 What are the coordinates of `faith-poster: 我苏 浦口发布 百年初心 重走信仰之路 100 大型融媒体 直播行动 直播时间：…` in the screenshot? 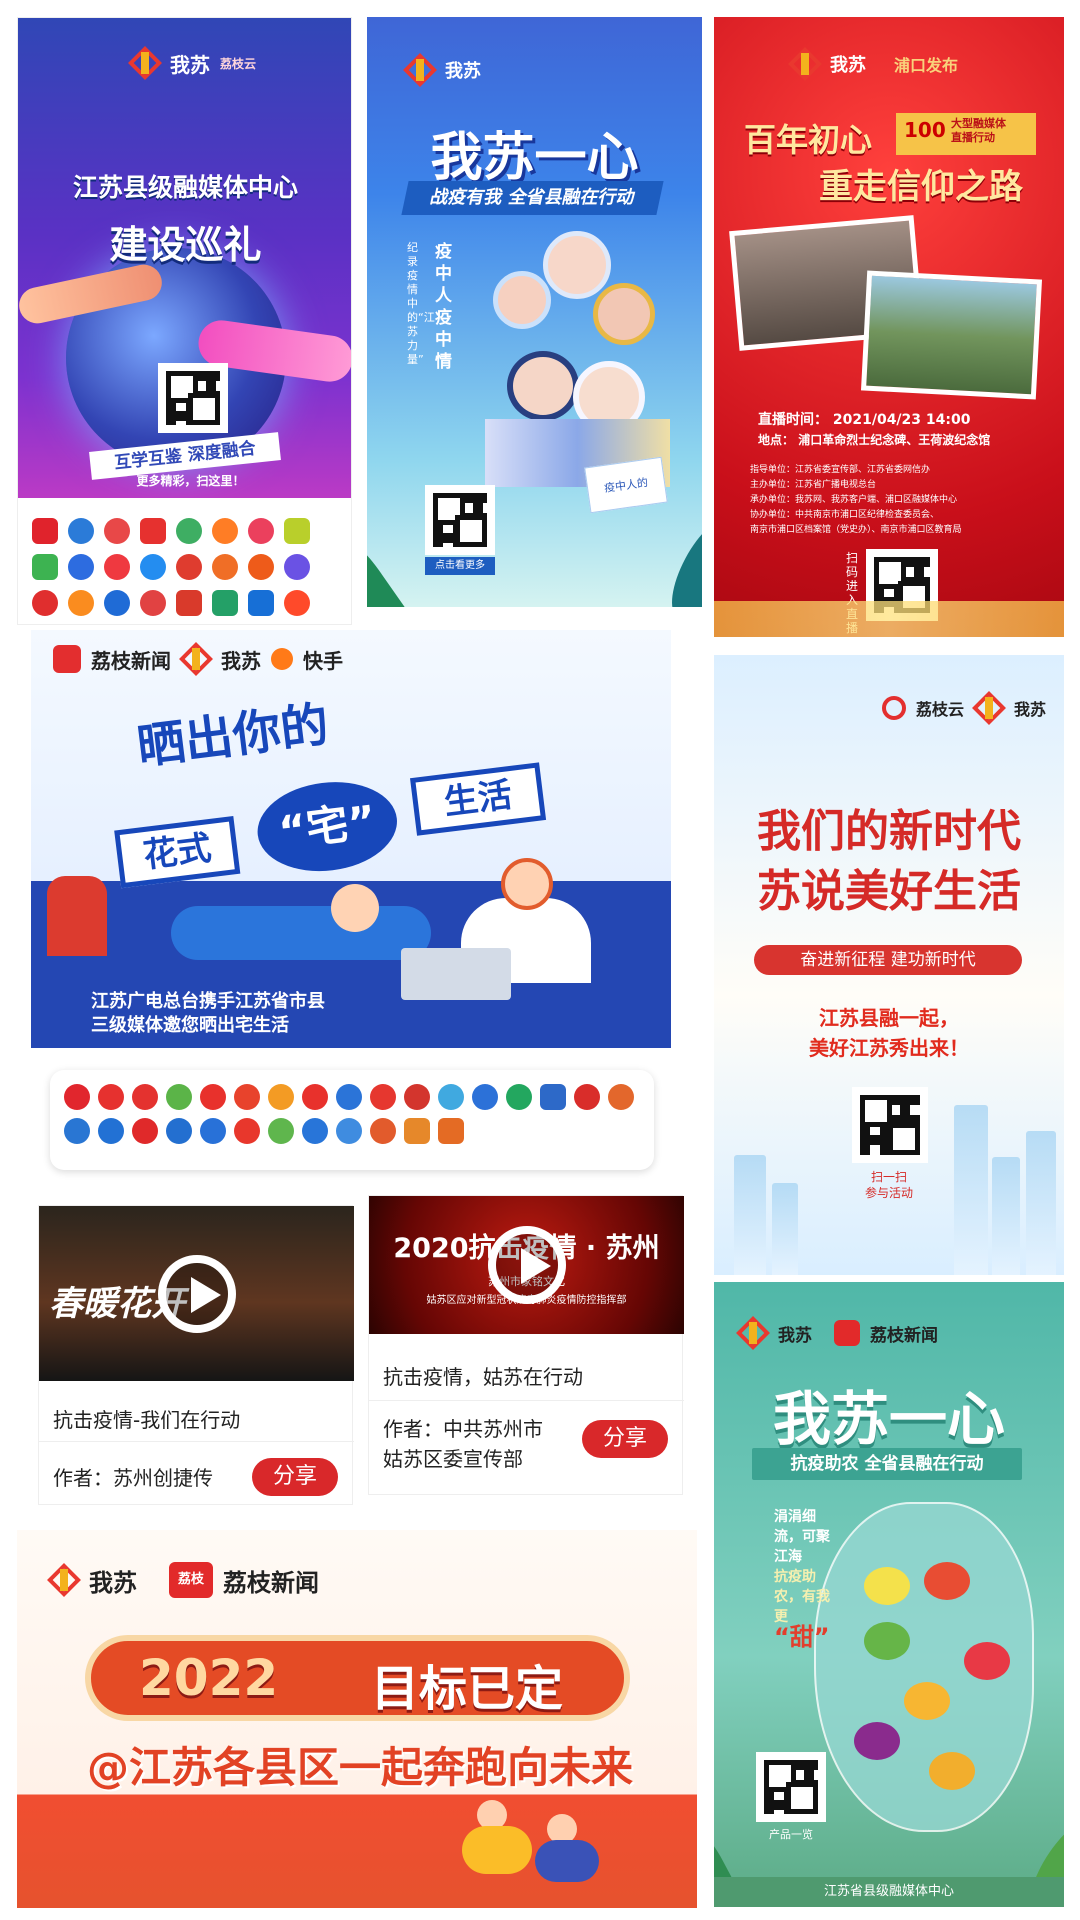 It's located at (889, 327).